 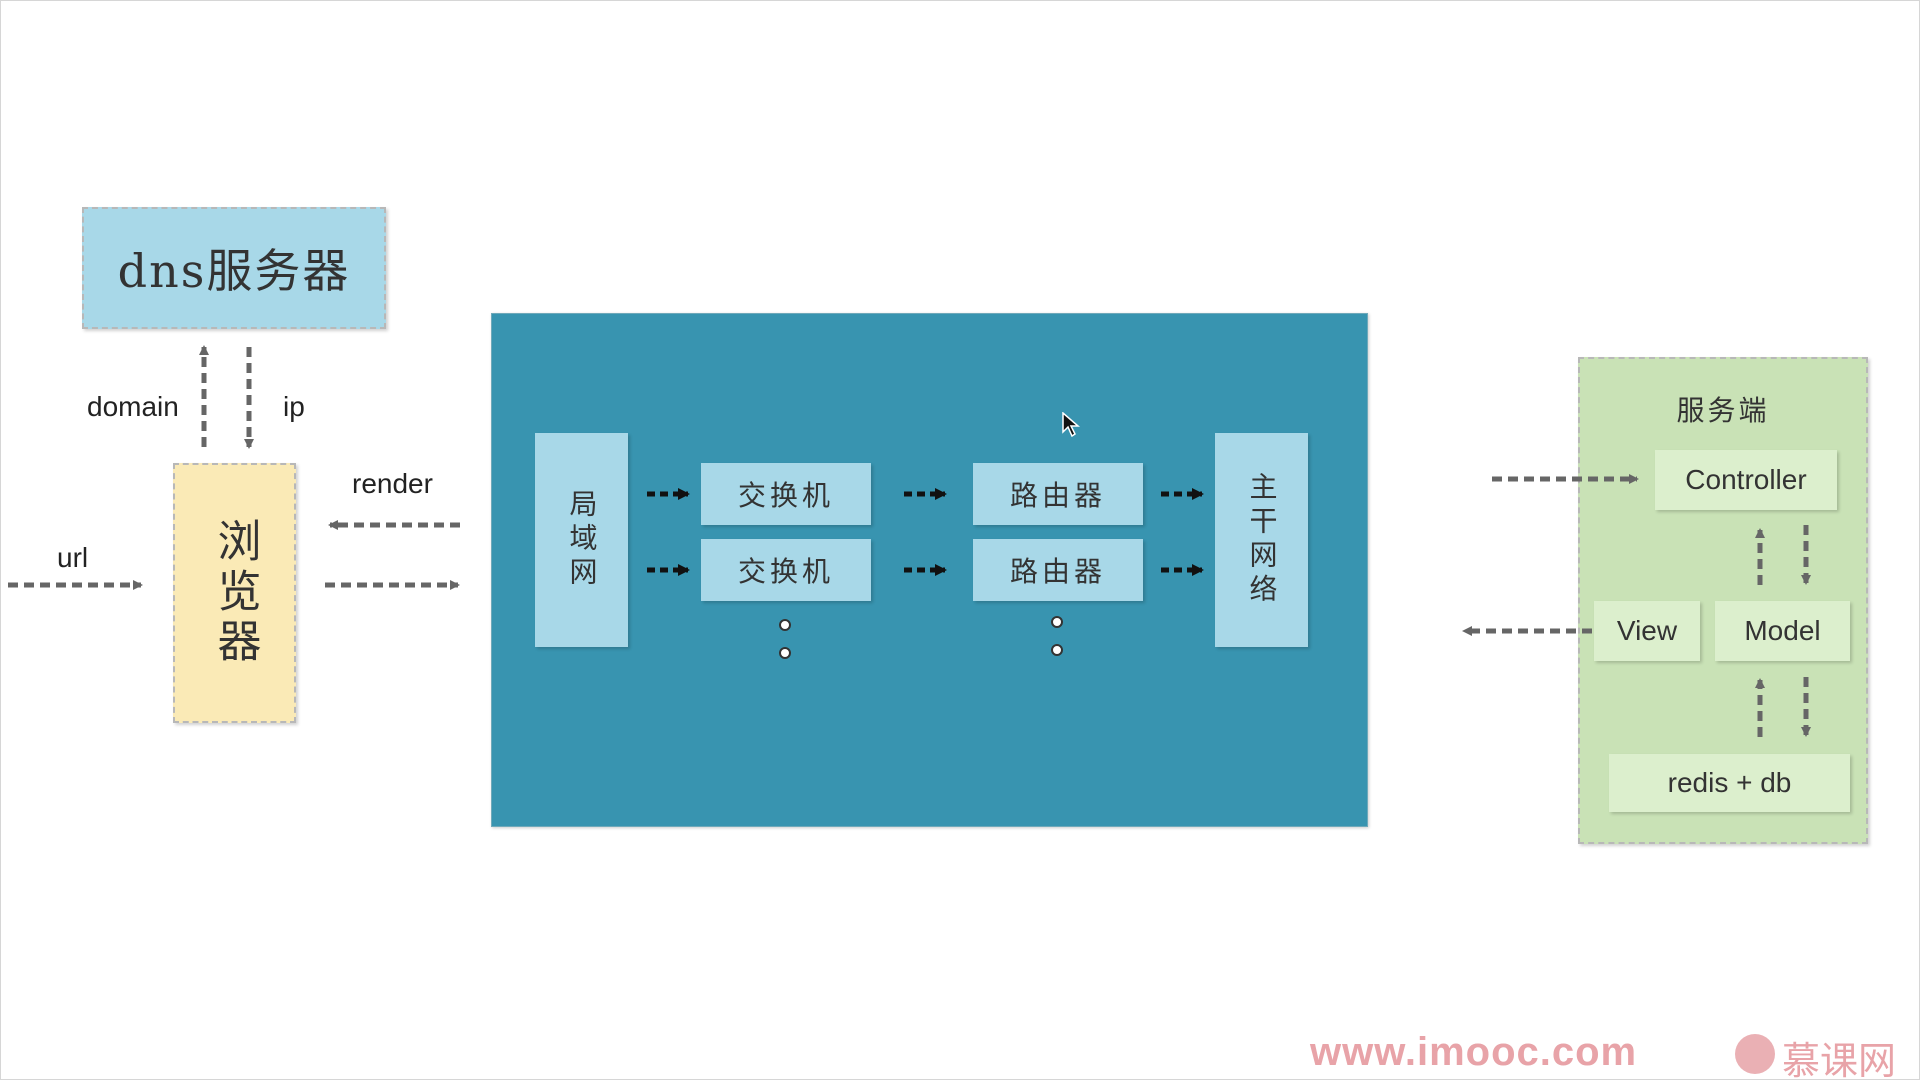 I want to click on watermark-brand: 慕课网, so click(x=1839, y=1061).